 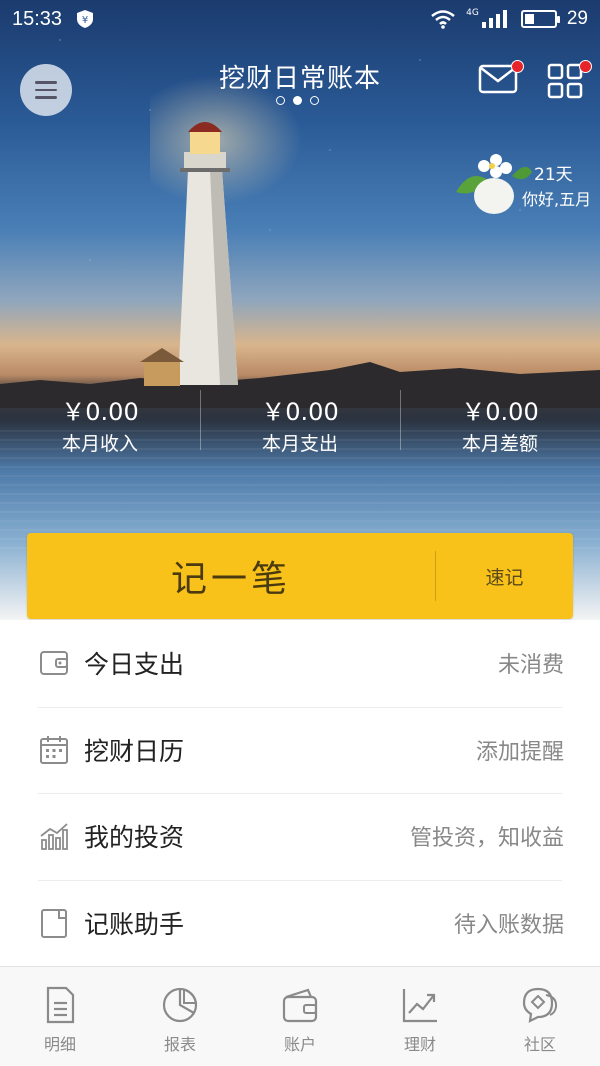 I want to click on list-item-title: 我的投资, so click(x=134, y=838).